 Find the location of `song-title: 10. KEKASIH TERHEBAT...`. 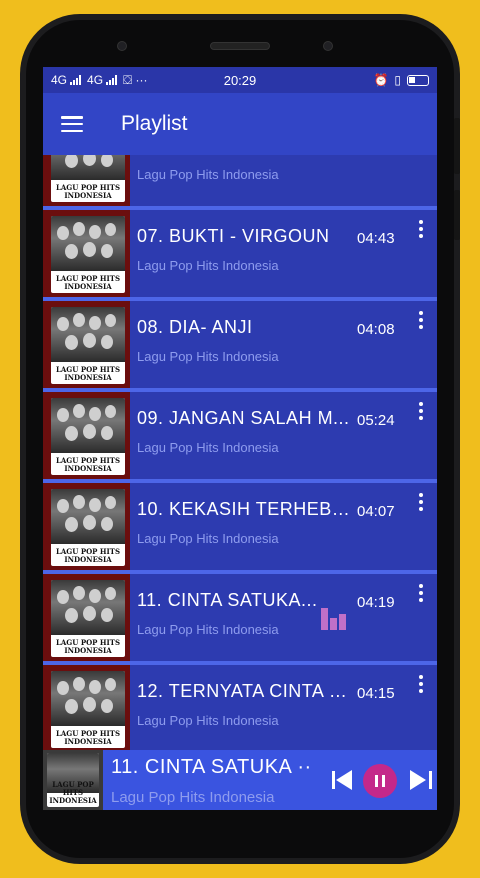

song-title: 10. KEKASIH TERHEBAT... is located at coordinates (244, 509).